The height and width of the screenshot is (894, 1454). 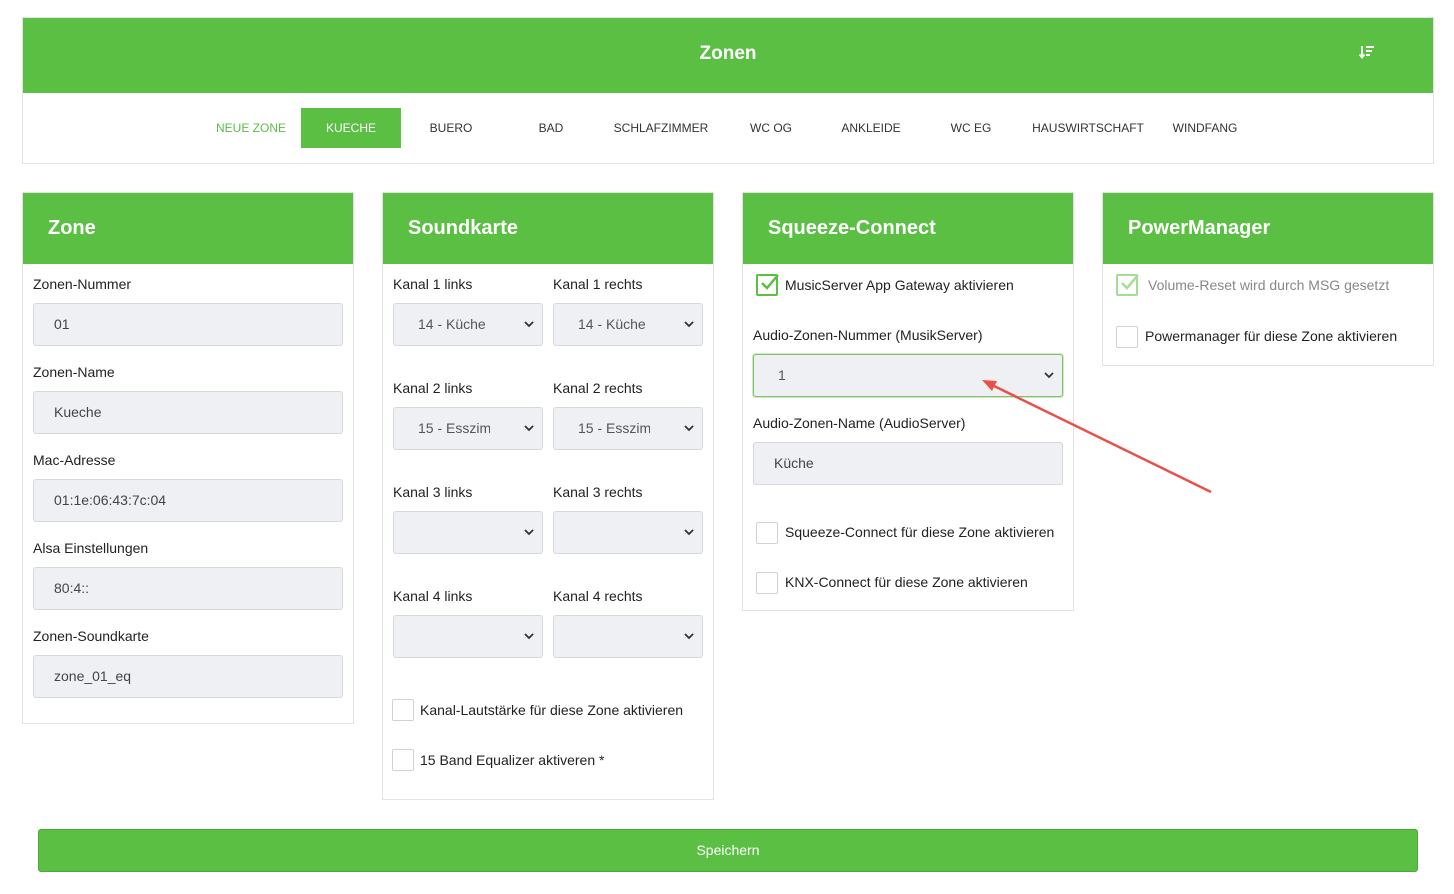 I want to click on channel-4-left-label: Kanal 4 links, so click(x=433, y=596).